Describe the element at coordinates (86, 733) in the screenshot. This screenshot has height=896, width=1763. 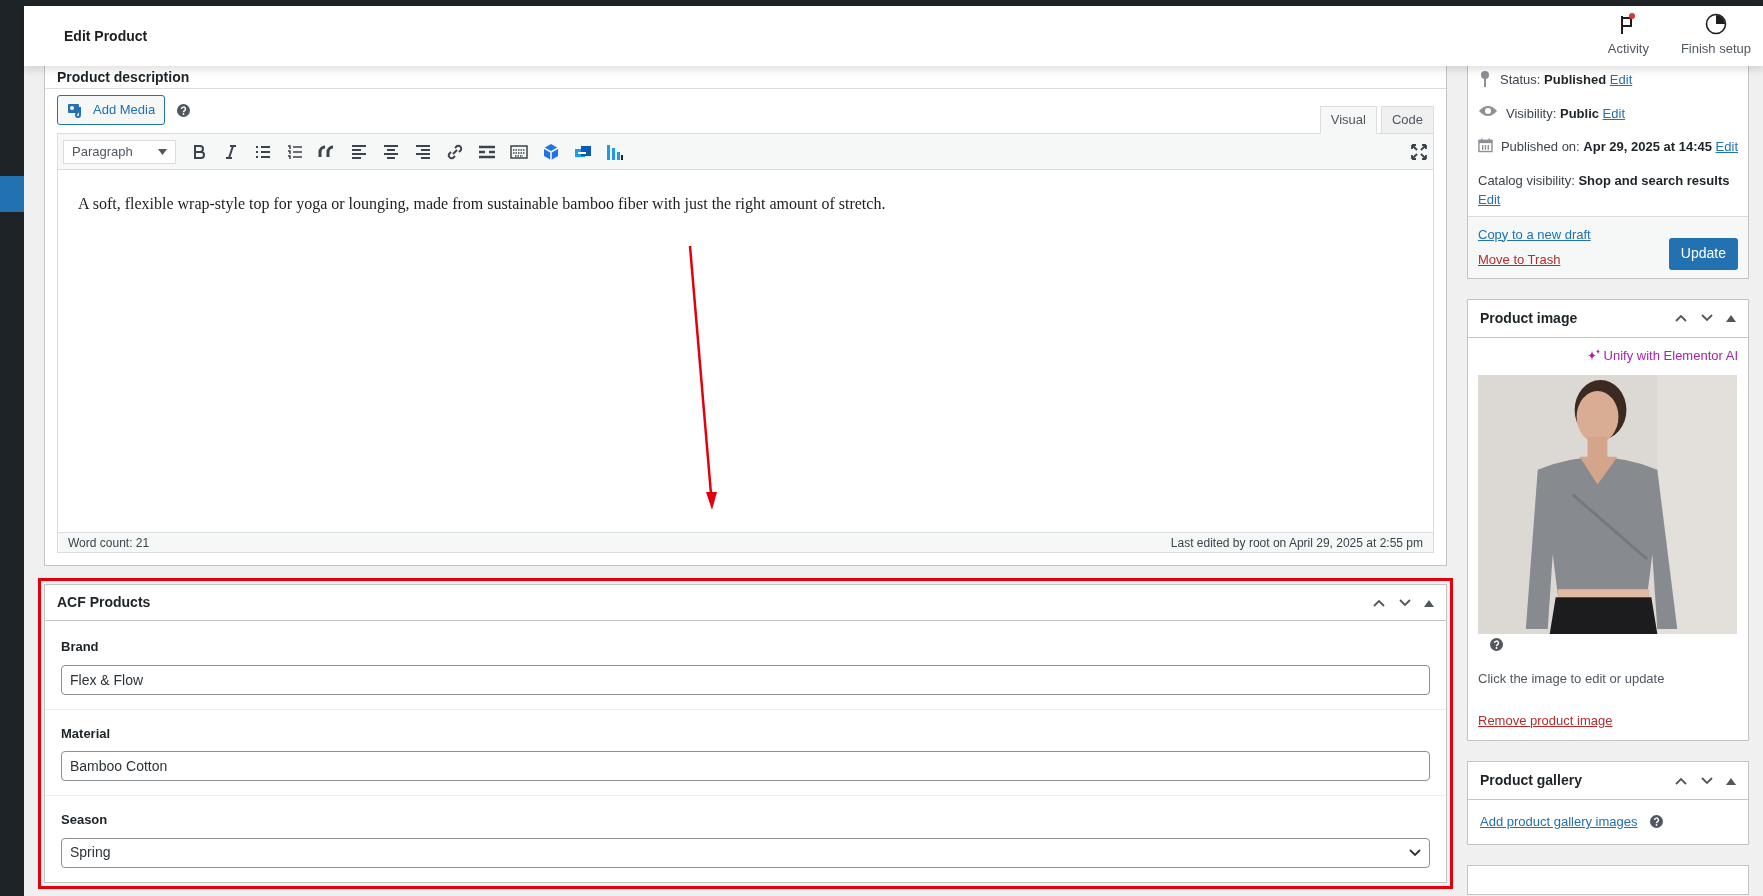
I see `field-label: Material` at that location.